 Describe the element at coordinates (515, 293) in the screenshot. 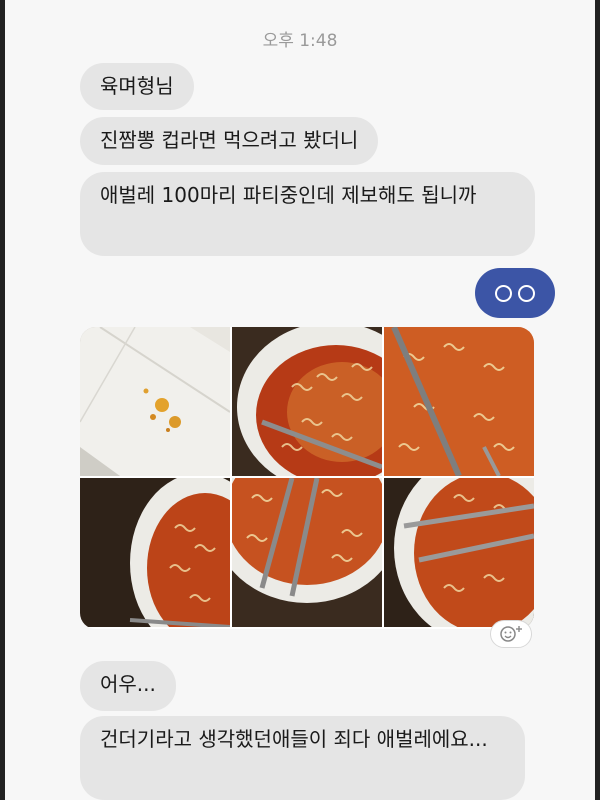

I see `sent-emoticon-bubble` at that location.